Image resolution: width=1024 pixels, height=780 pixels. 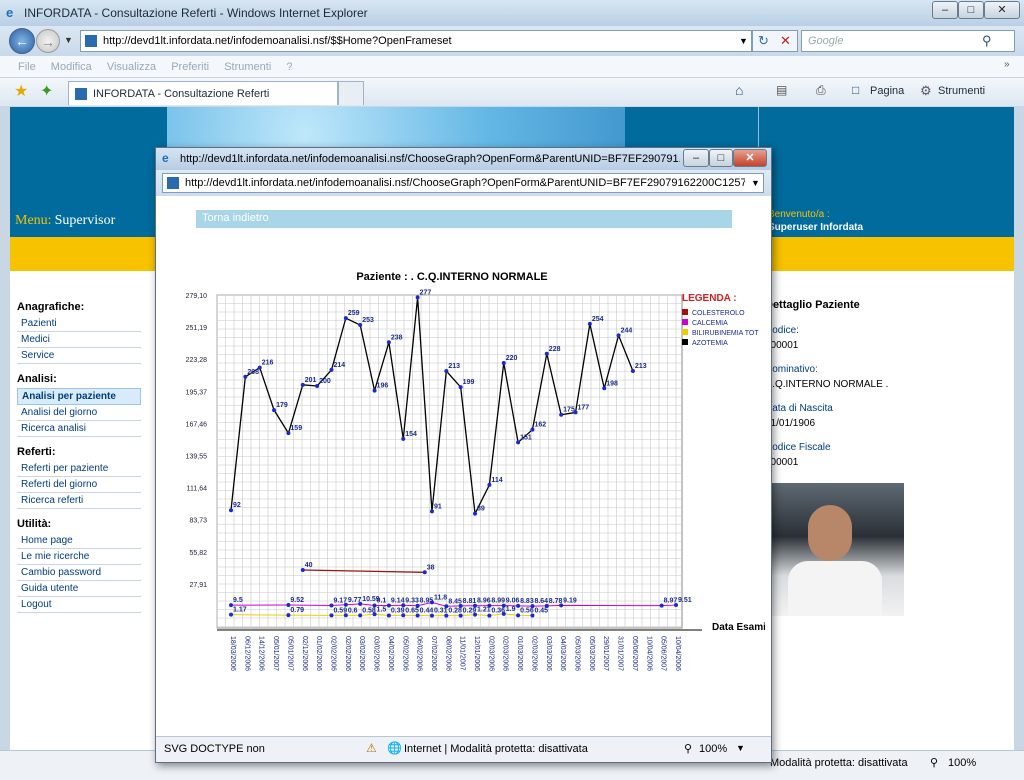 I want to click on data-label: 40, so click(x=309, y=565).